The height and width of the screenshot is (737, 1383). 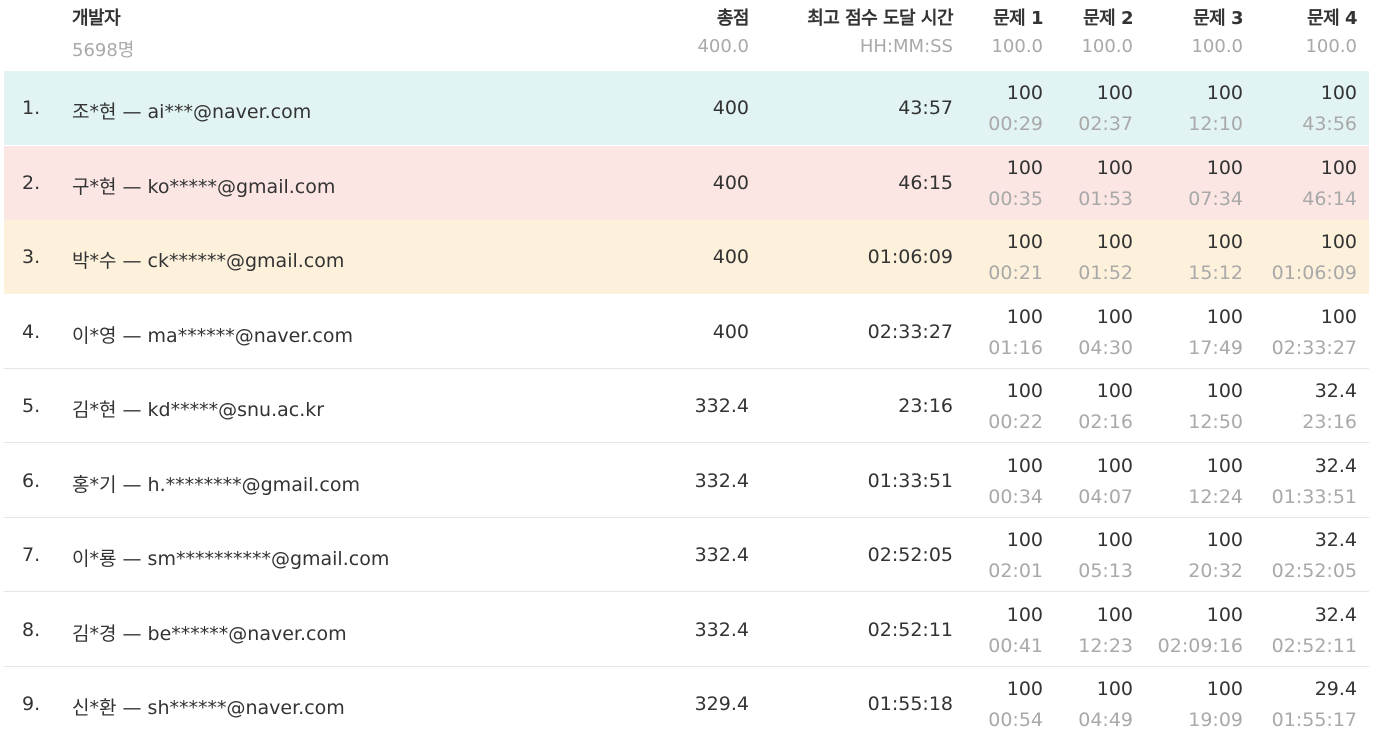 What do you see at coordinates (1093, 332) in the screenshot?
I see `row-problem-2: 100 04:30` at bounding box center [1093, 332].